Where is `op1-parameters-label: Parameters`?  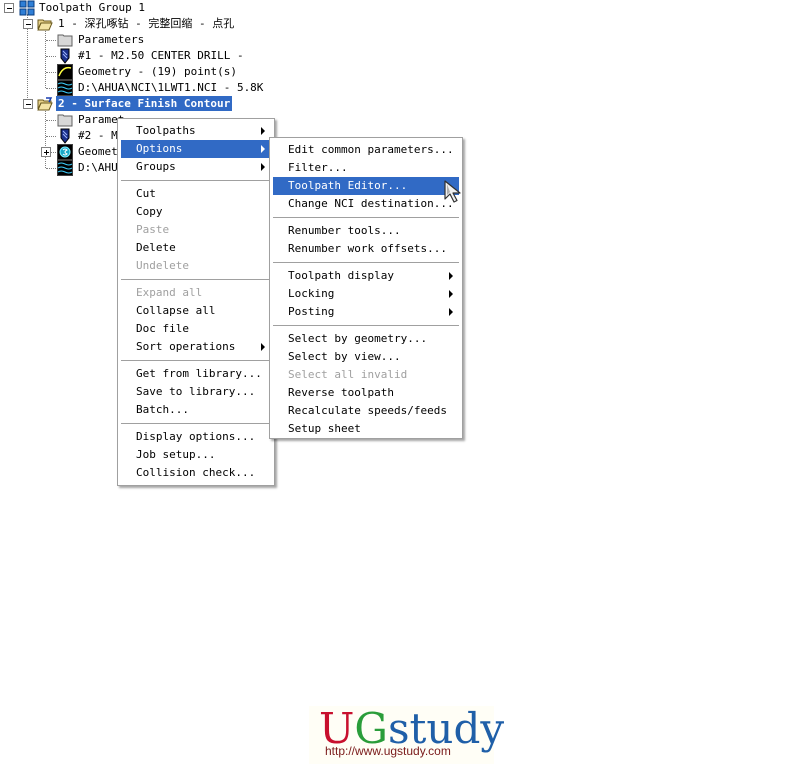
op1-parameters-label: Parameters is located at coordinates (111, 39).